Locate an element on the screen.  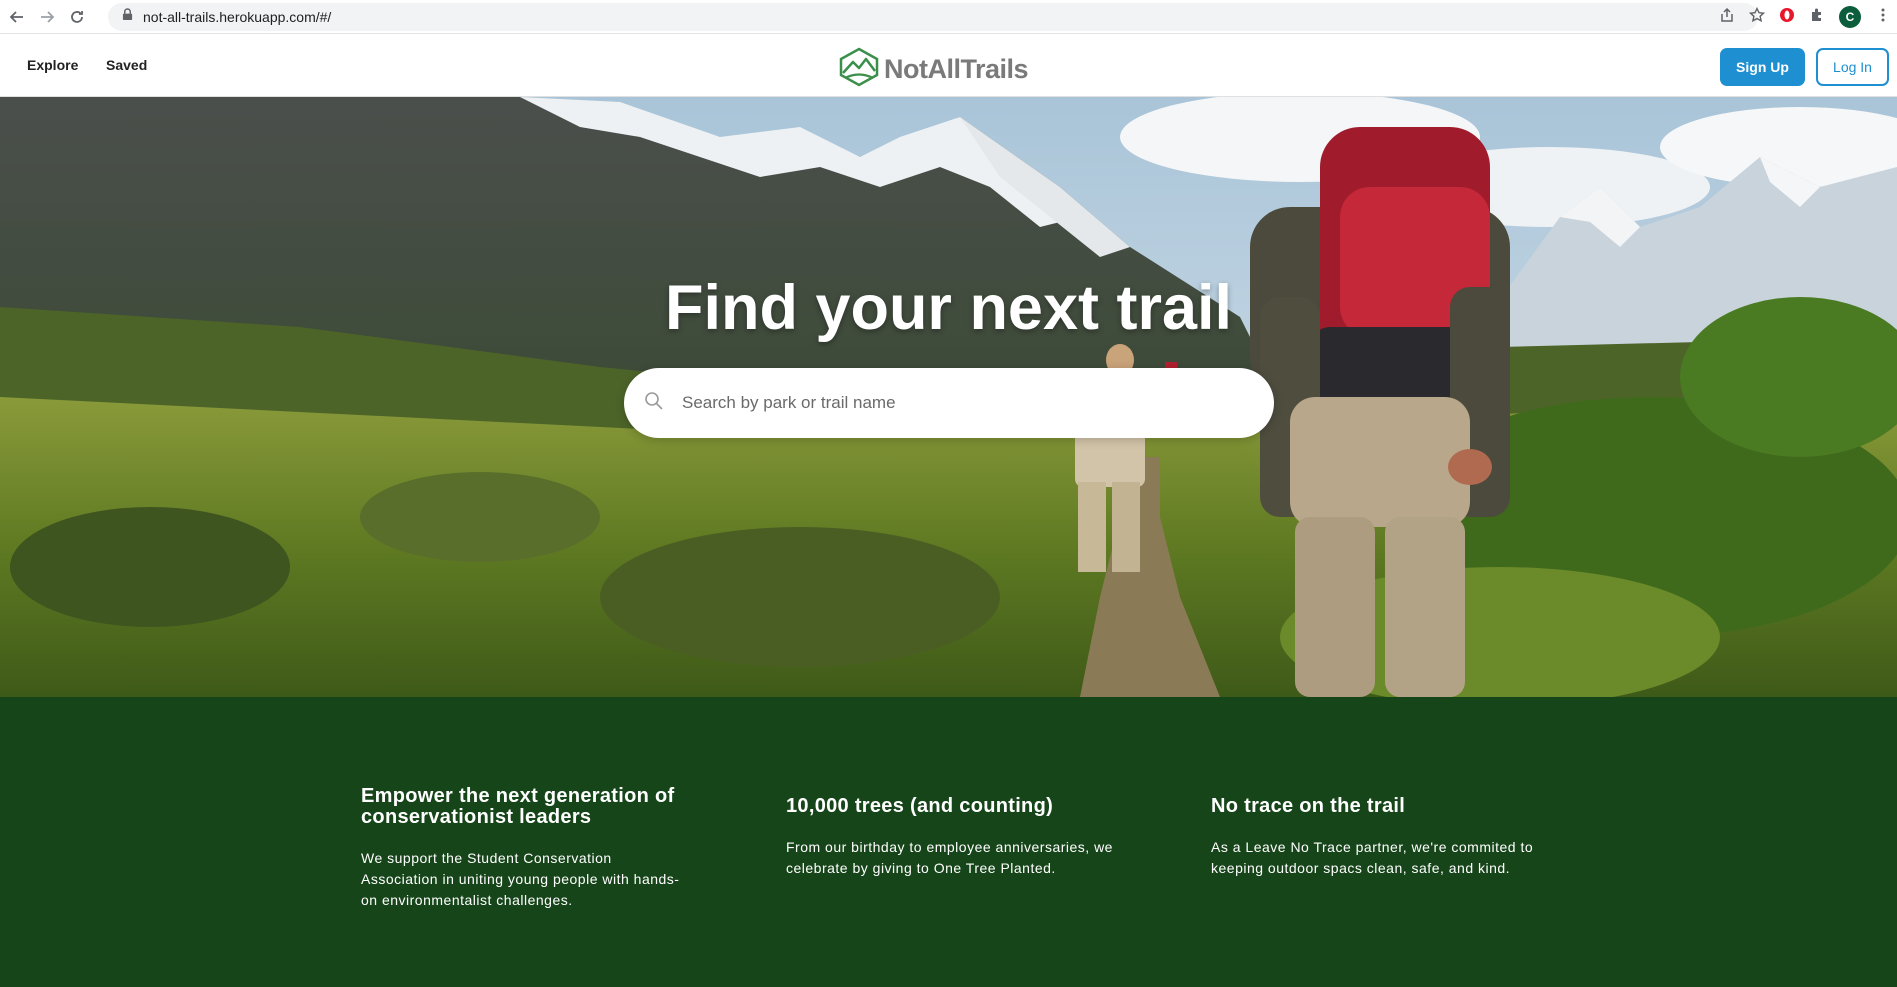
info-title: 10,000 trees (and counting) is located at coordinates (920, 806).